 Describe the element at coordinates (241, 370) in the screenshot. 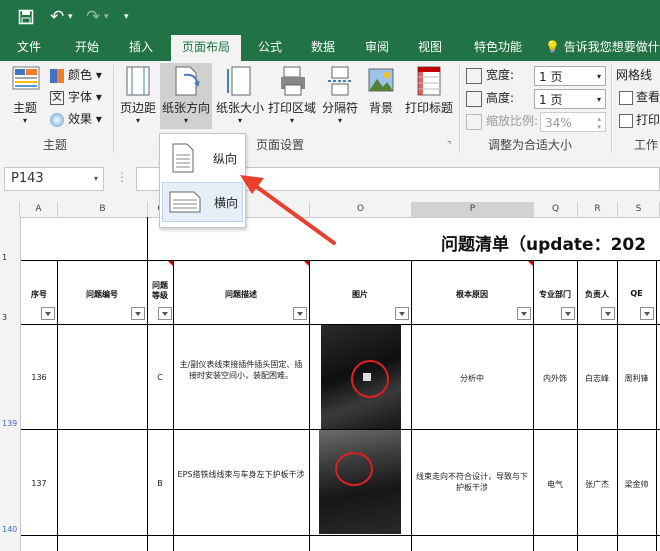

I see `cell-description: 主/副仪表线束接插件插头固定、插接时安装空间小，装配困难。` at that location.